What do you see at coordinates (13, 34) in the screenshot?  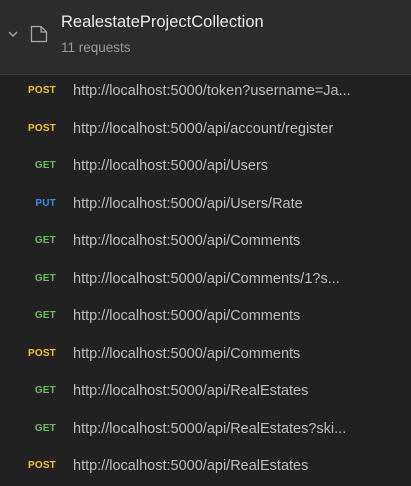 I see `chevron-down-icon` at bounding box center [13, 34].